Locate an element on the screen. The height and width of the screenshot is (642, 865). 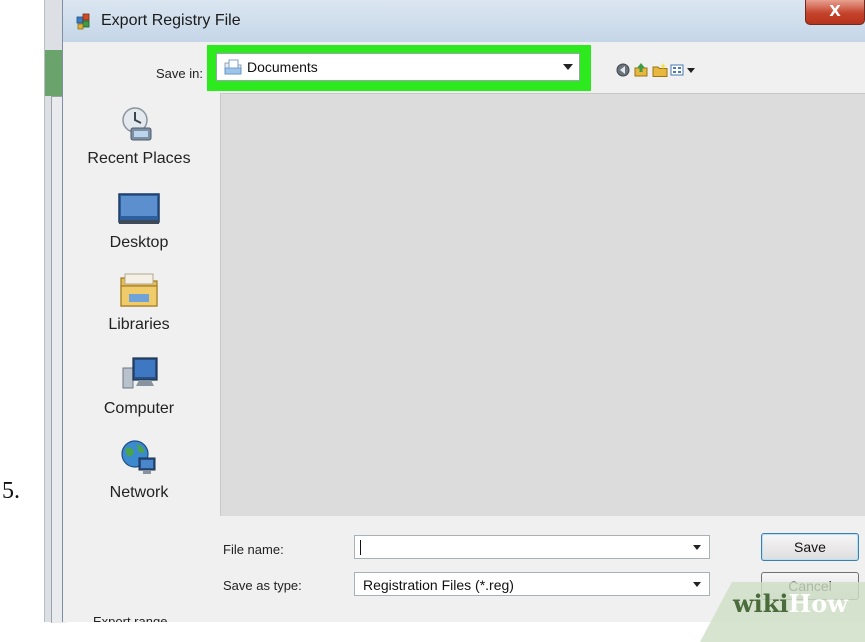
place-desktop: Desktop is located at coordinates (139, 220).